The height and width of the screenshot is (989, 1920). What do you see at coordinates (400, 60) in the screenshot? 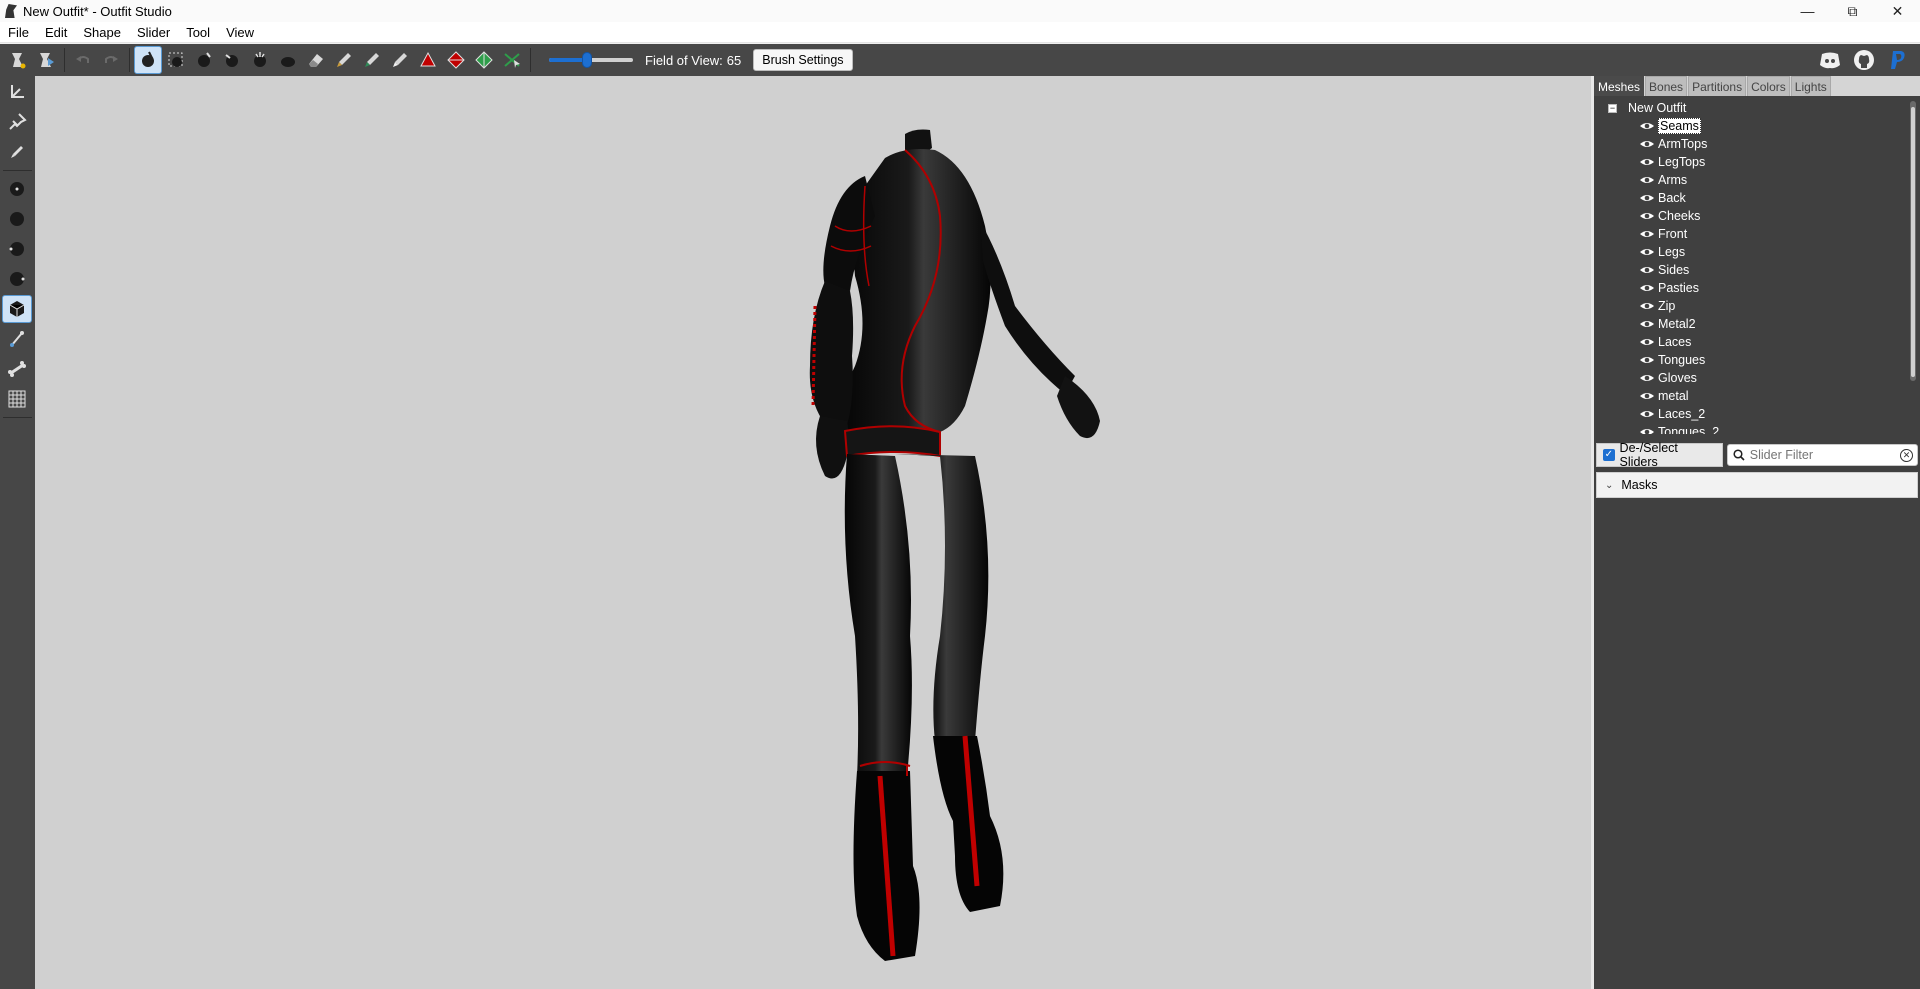
I see `alpha-brush-button` at bounding box center [400, 60].